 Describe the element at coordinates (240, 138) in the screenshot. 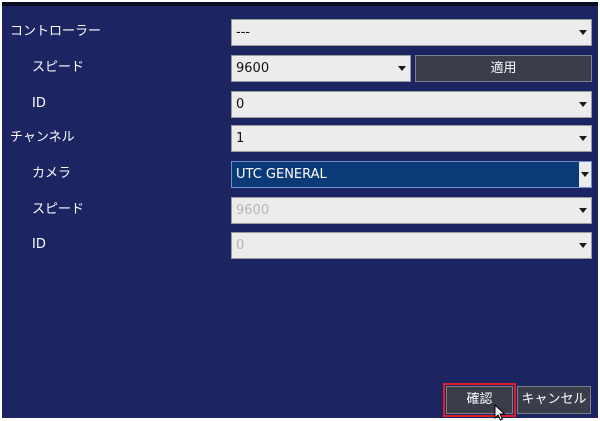

I see `channel-value: 1` at that location.